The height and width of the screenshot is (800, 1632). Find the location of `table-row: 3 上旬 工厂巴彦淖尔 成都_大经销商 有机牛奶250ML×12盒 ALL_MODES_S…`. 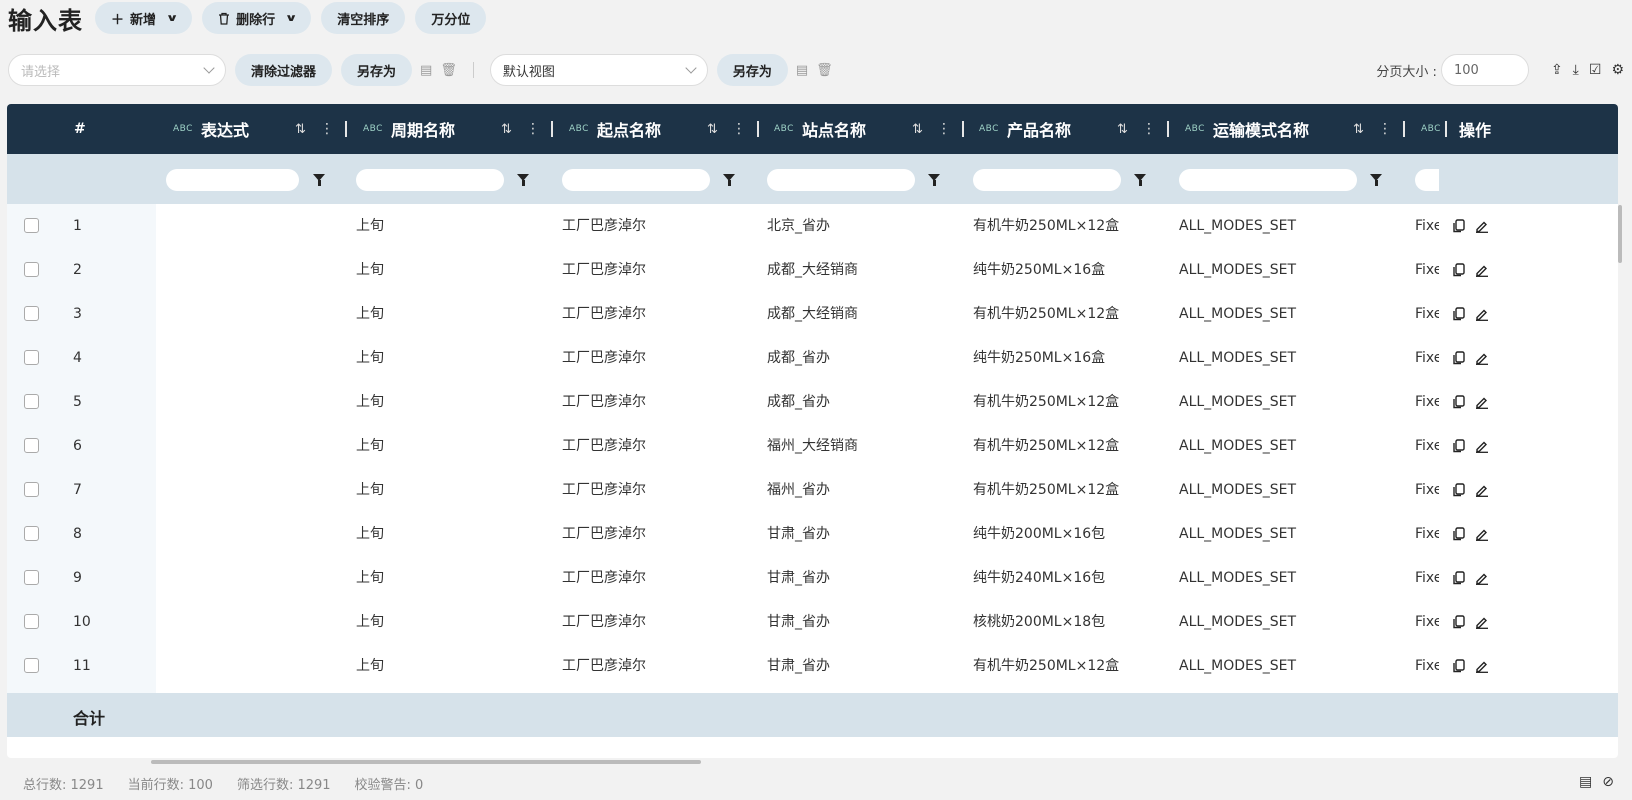

table-row: 3 上旬 工厂巴彦淖尔 成都_大经销商 有机牛奶250ML×12盒 ALL_MODES_S… is located at coordinates (812, 314).